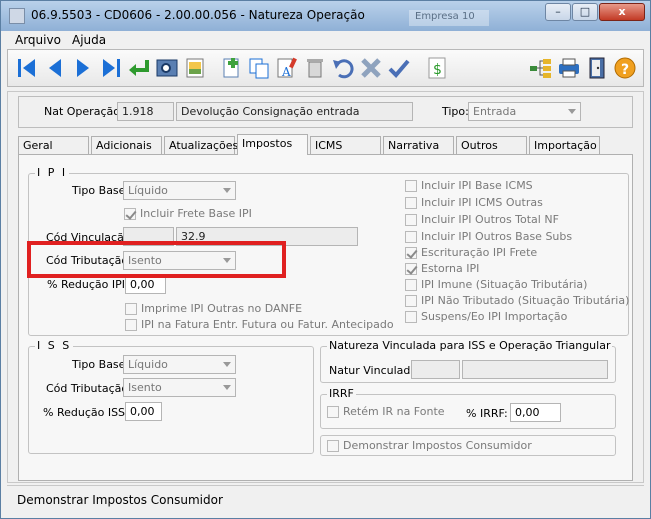 The image size is (651, 519). I want to click on incluir-frete-label: Incluir Frete Base IPI, so click(196, 213).